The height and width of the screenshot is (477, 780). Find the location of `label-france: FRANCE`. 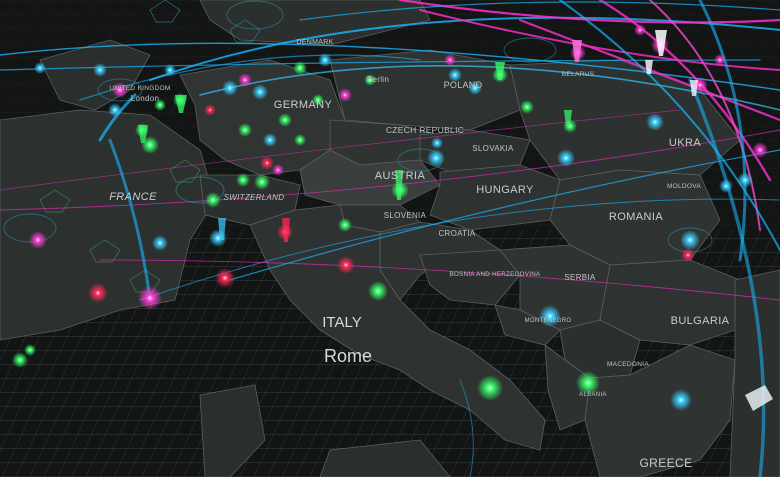

label-france: FRANCE is located at coordinates (133, 197).